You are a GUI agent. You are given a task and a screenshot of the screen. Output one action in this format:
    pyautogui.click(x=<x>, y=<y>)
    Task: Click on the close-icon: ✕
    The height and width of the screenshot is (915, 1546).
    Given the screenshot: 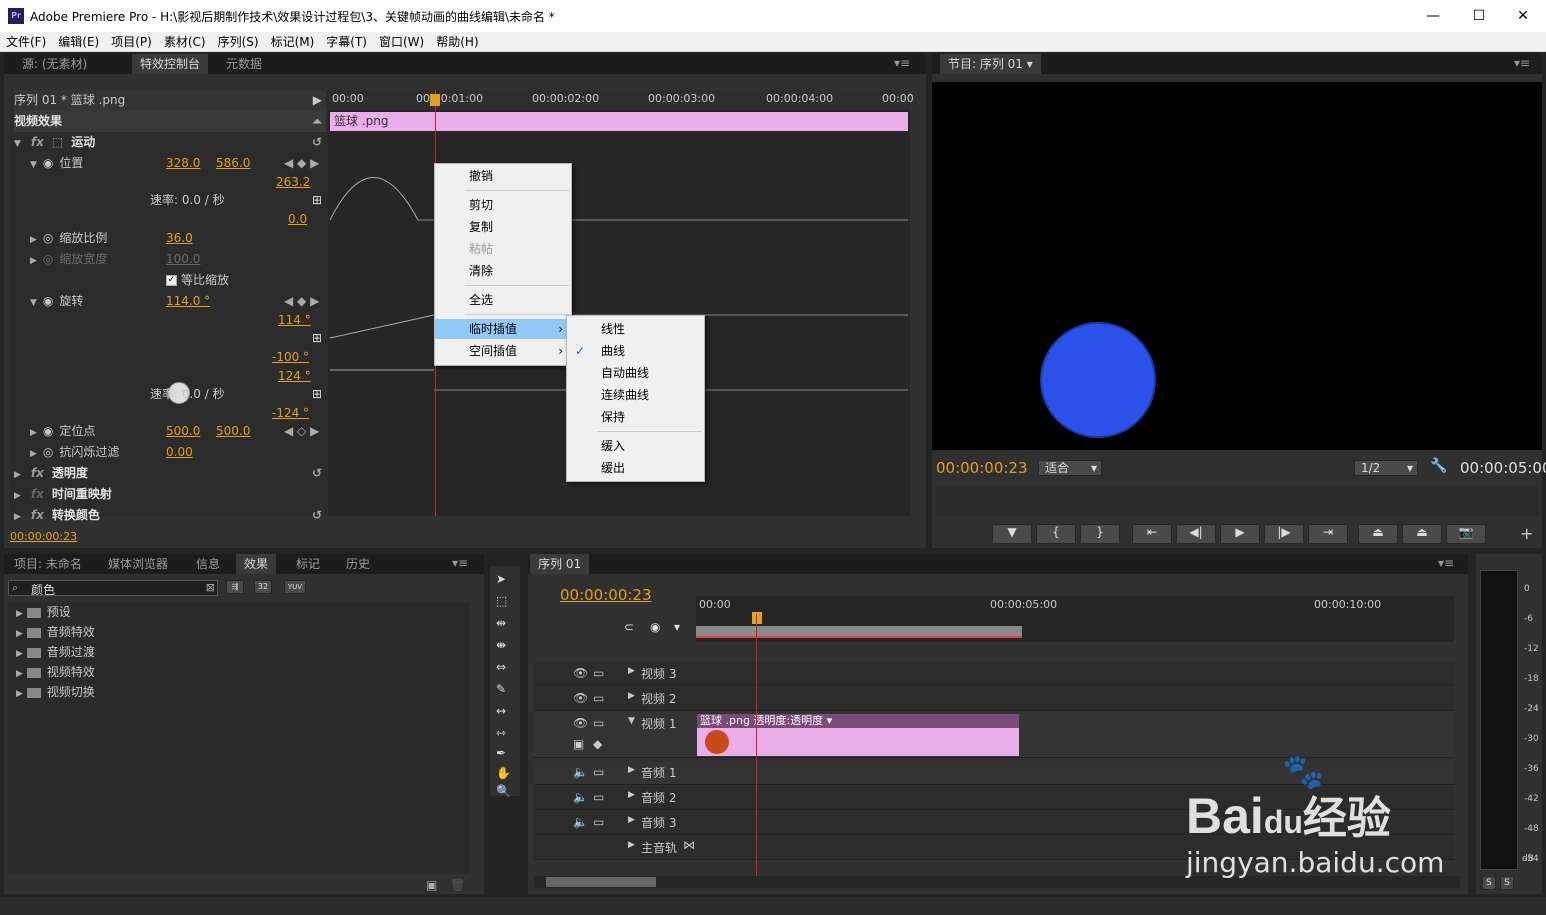 What is the action you would take?
    pyautogui.click(x=1523, y=16)
    